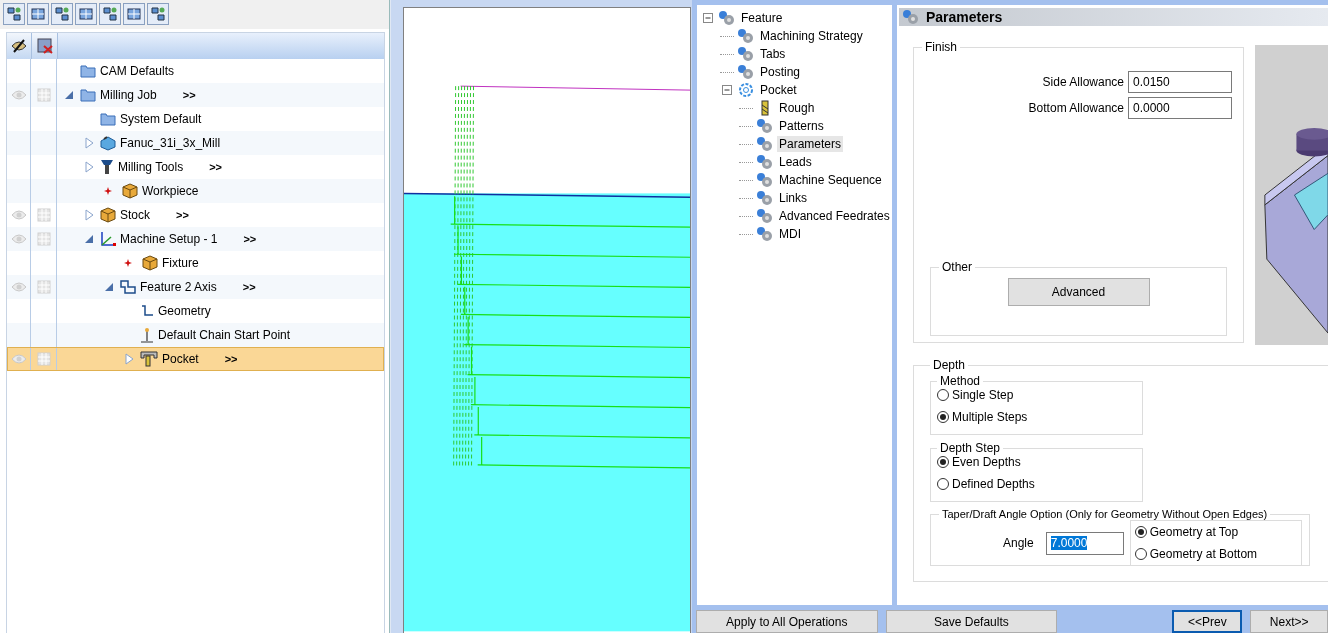  I want to click on grid-delete-icon, so click(44, 46).